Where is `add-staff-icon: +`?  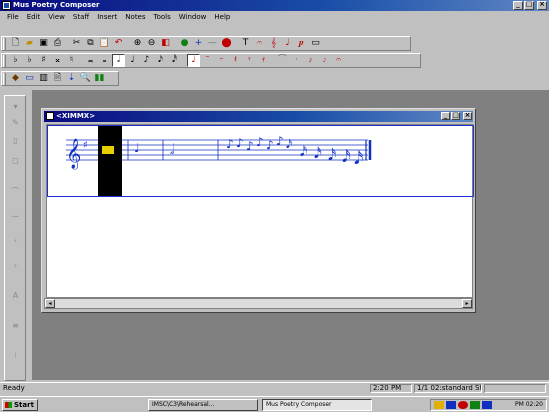
add-staff-icon: + is located at coordinates (198, 43).